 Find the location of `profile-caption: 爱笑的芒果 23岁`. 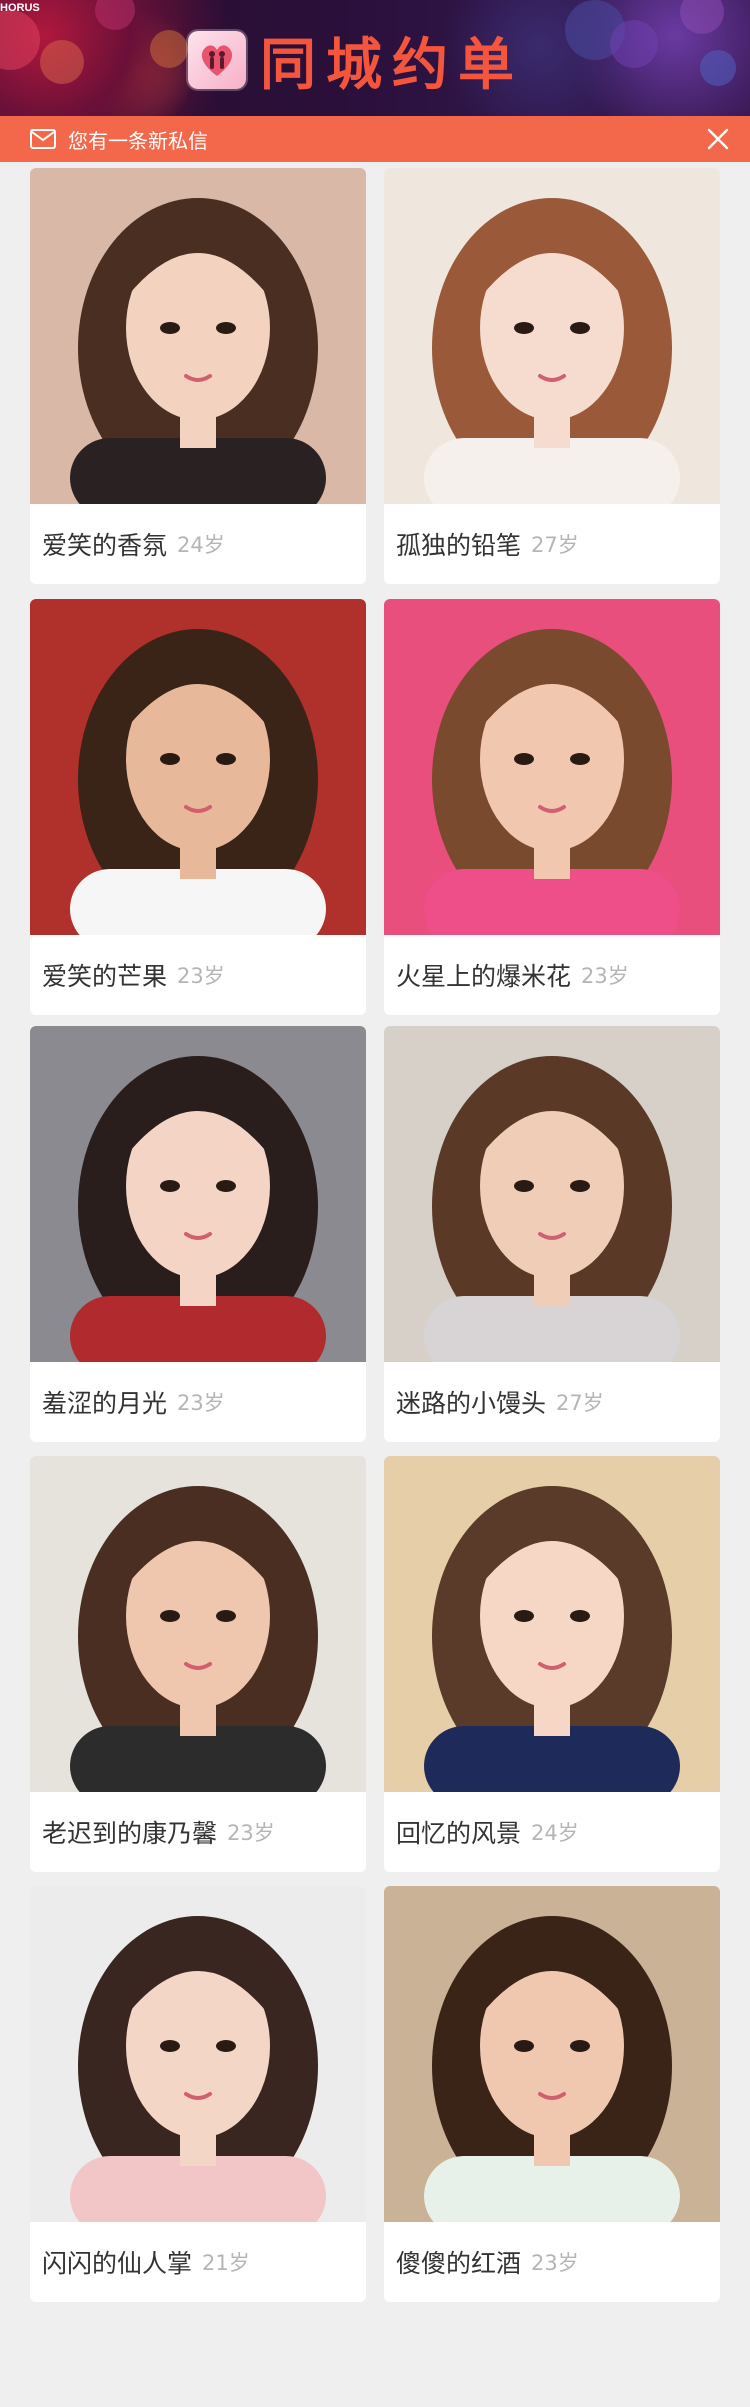

profile-caption: 爱笑的芒果 23岁 is located at coordinates (133, 975).